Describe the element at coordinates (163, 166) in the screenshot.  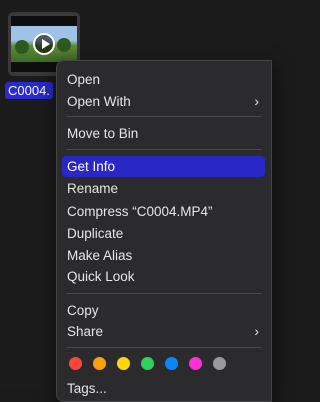
I see `menu-item-get-info: Get Info` at that location.